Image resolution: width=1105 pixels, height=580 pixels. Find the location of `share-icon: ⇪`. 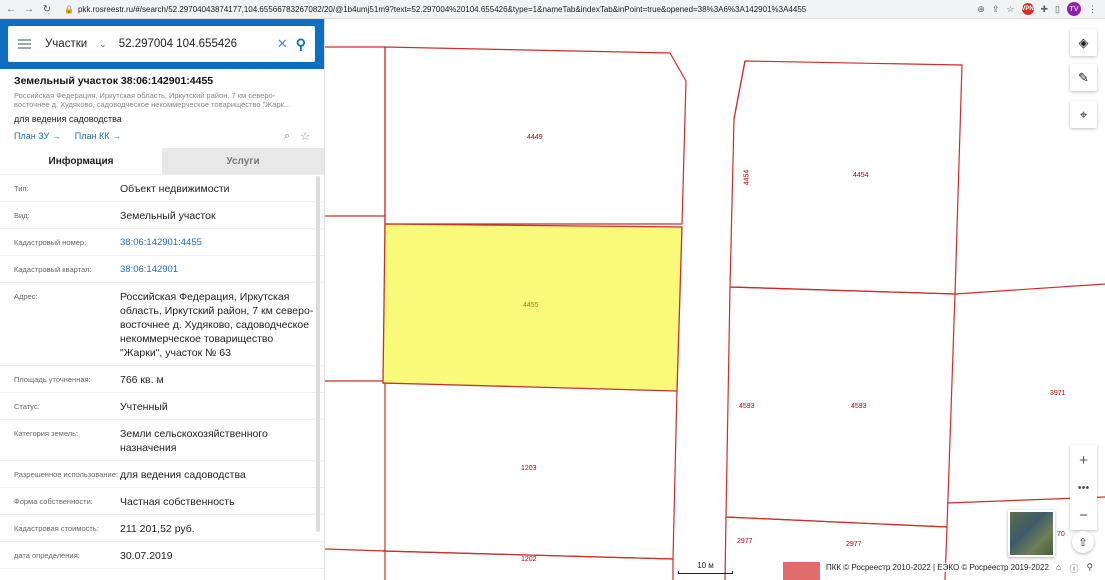

share-icon: ⇪ is located at coordinates (996, 9).